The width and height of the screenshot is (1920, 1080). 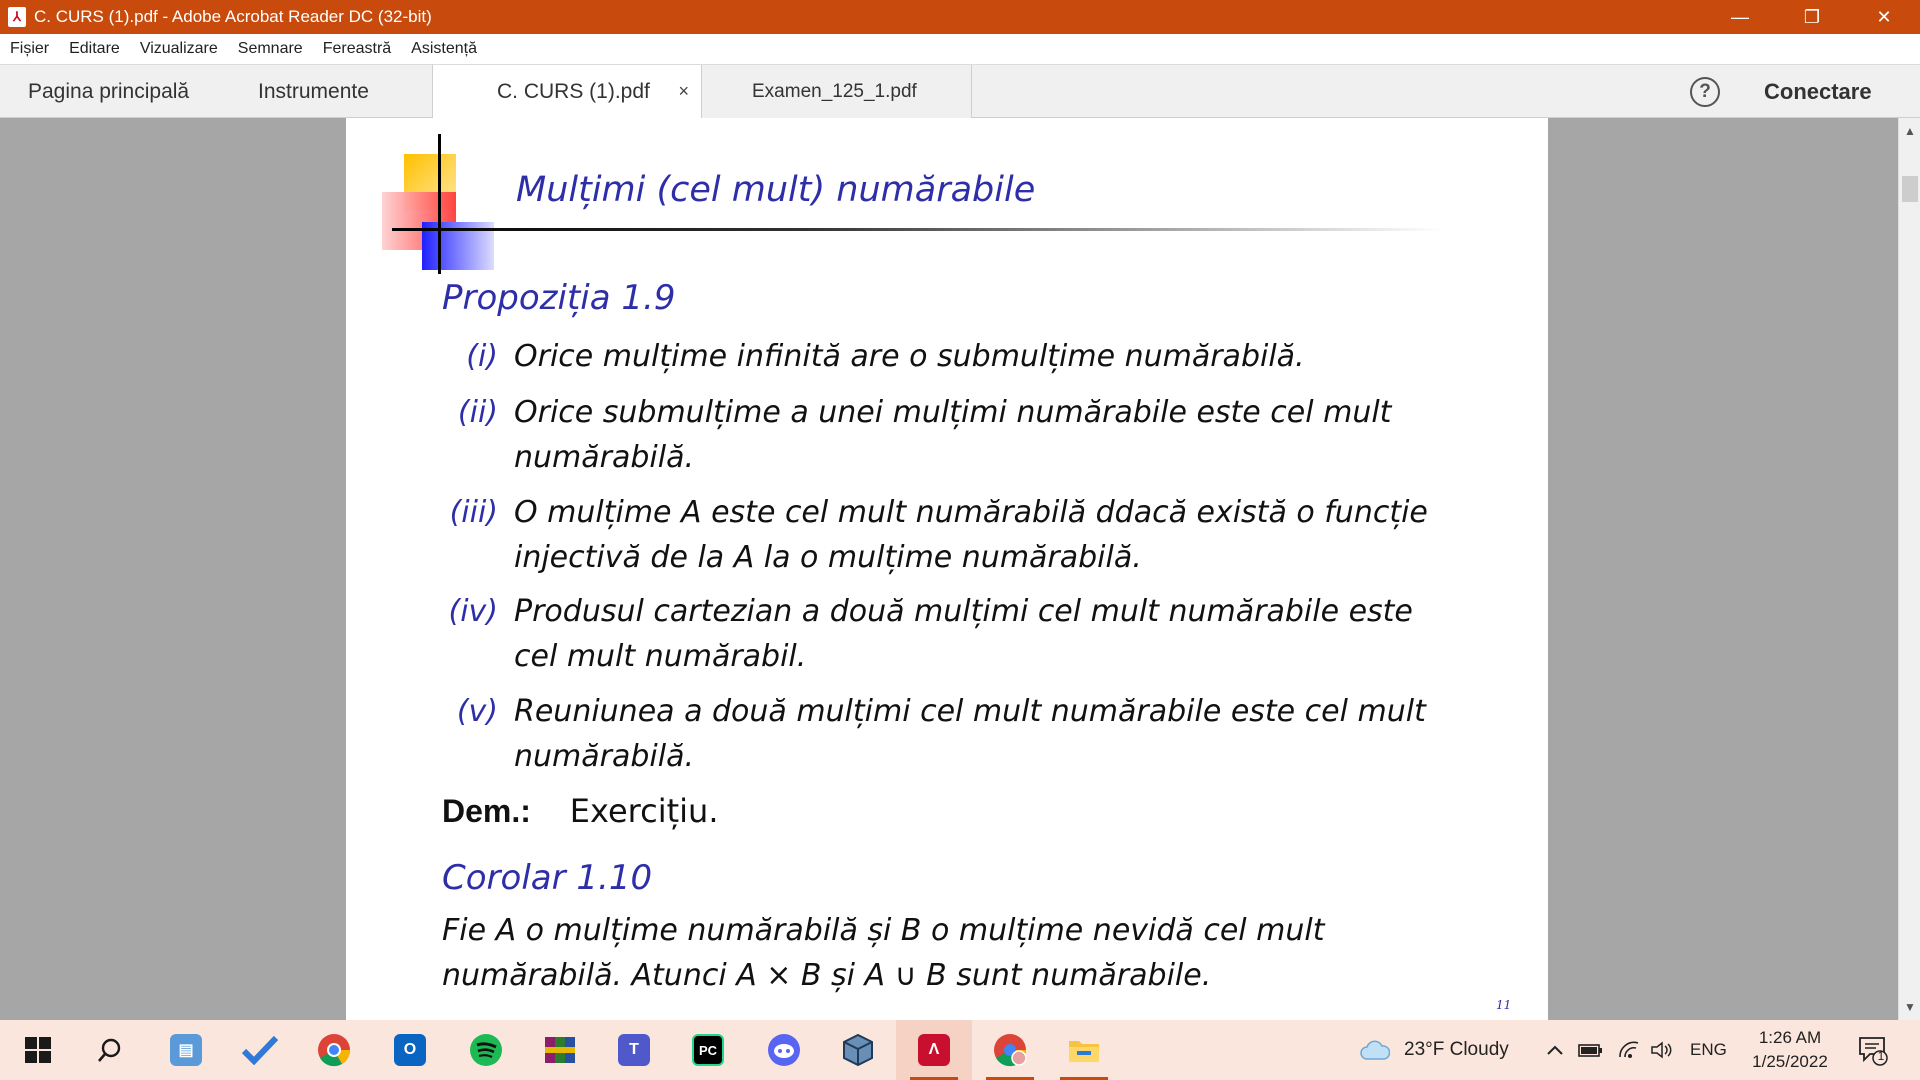 What do you see at coordinates (179, 49) in the screenshot?
I see `menu-view: Vizualizare` at bounding box center [179, 49].